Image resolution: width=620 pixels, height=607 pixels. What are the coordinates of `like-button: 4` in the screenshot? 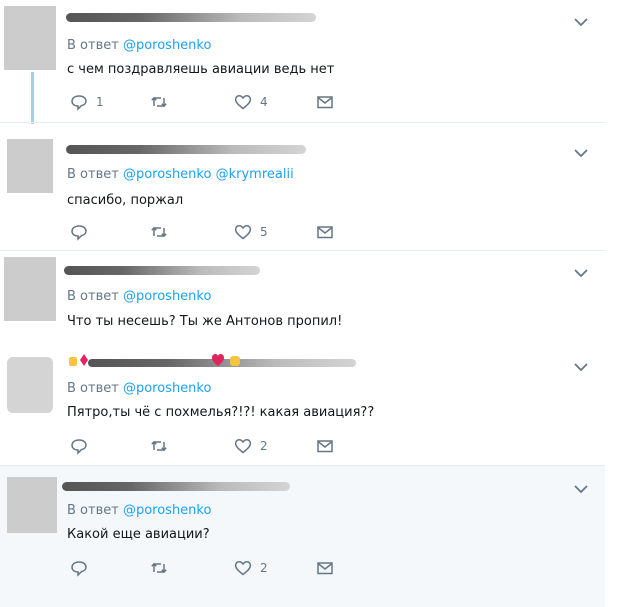 It's located at (251, 102).